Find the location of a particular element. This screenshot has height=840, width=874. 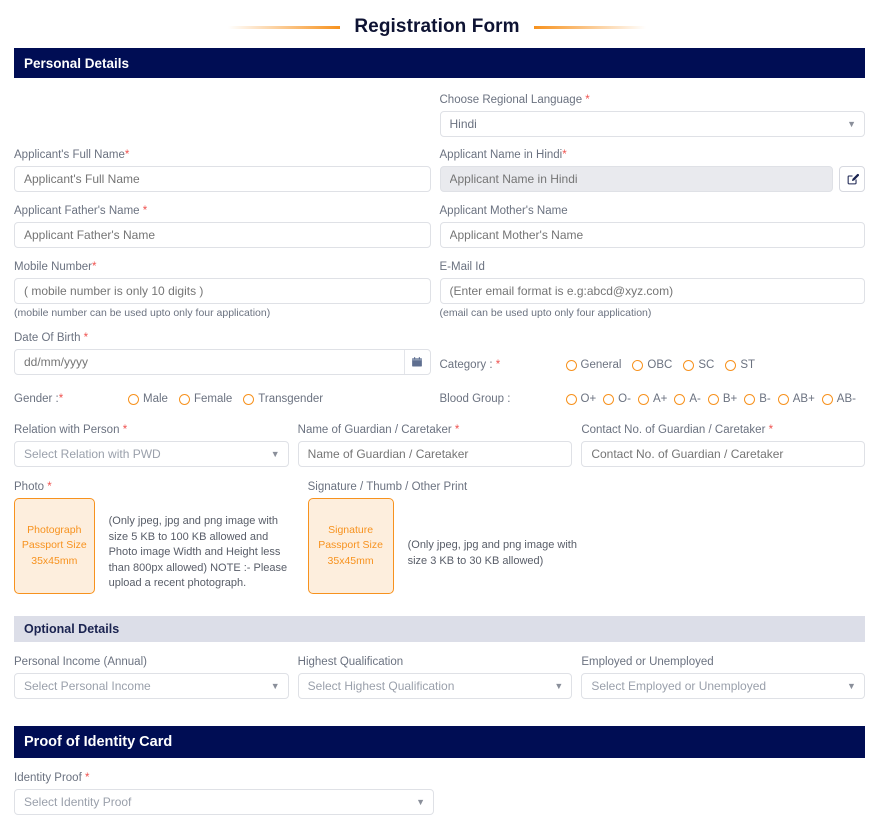

gender-option-male-label: Male is located at coordinates (155, 399).